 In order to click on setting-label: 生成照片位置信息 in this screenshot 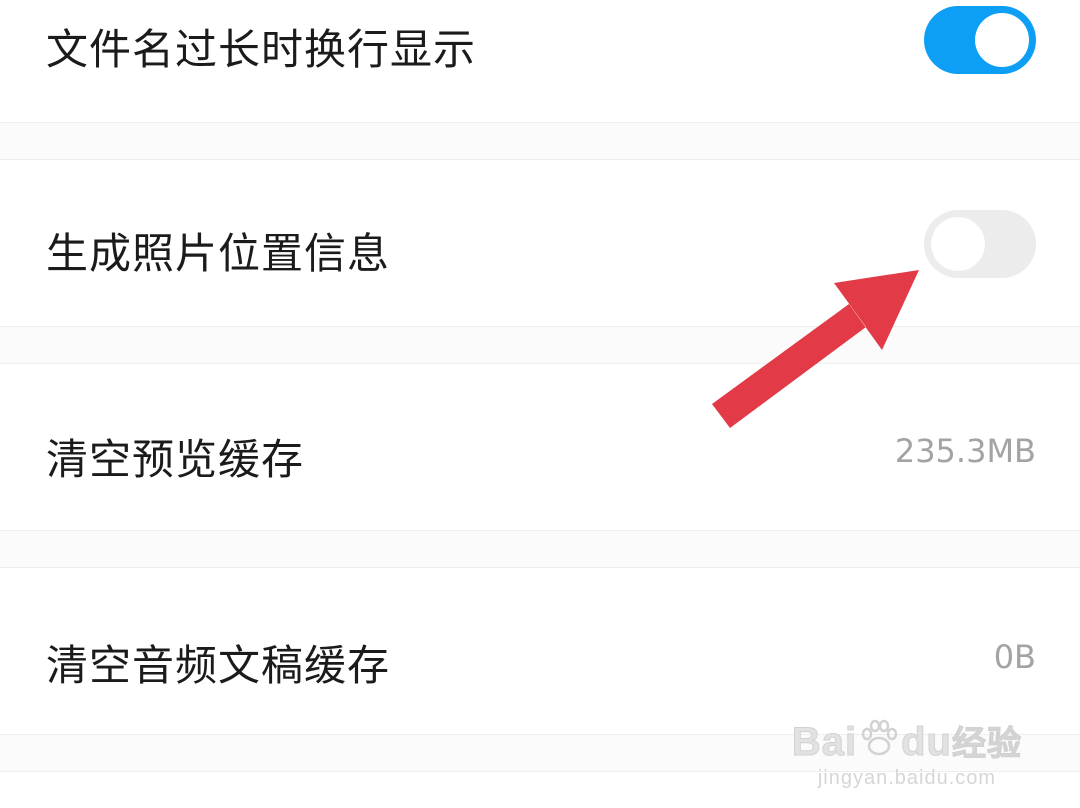, I will do `click(218, 253)`.